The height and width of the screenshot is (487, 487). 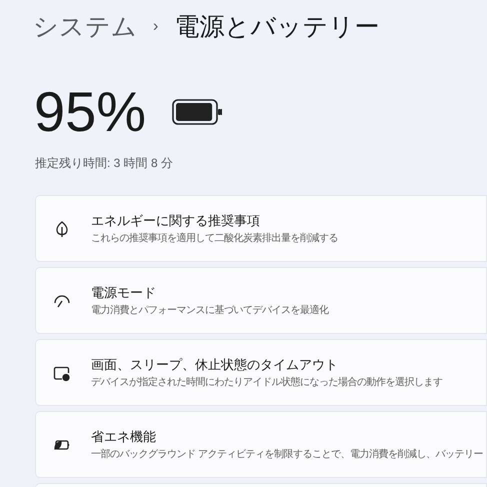 I want to click on battery-estimate: 推定残り時間: 3 時間 8 分, so click(x=104, y=163).